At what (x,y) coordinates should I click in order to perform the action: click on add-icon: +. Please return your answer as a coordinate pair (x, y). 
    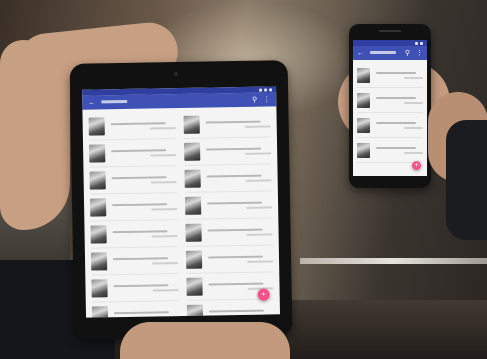
    Looking at the image, I should click on (416, 165).